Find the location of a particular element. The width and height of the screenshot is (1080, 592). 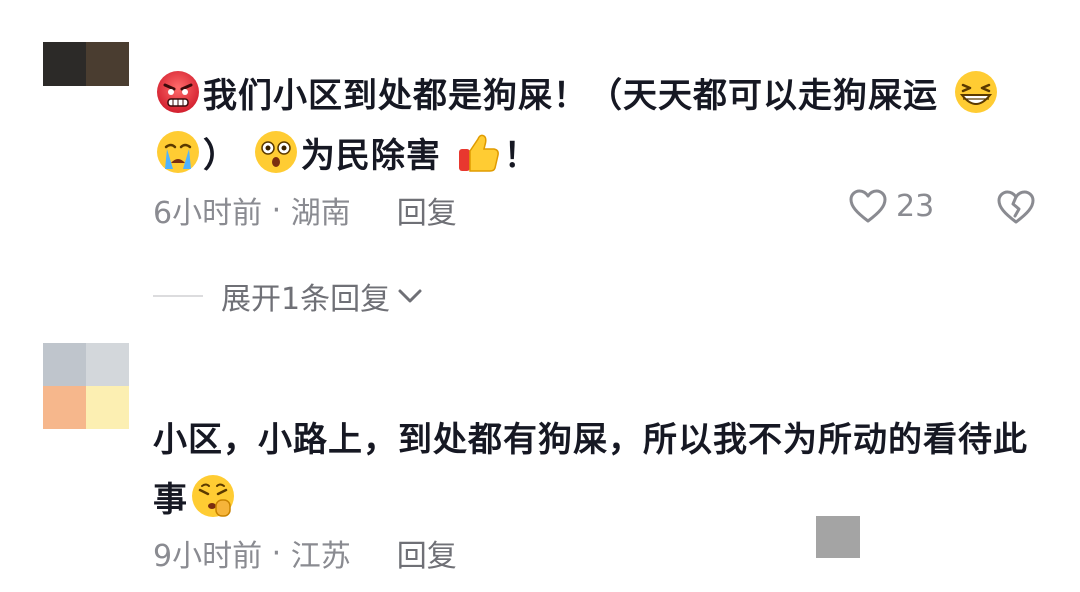

comment-meta: 9小时前 · 江苏 回复 is located at coordinates (305, 553).